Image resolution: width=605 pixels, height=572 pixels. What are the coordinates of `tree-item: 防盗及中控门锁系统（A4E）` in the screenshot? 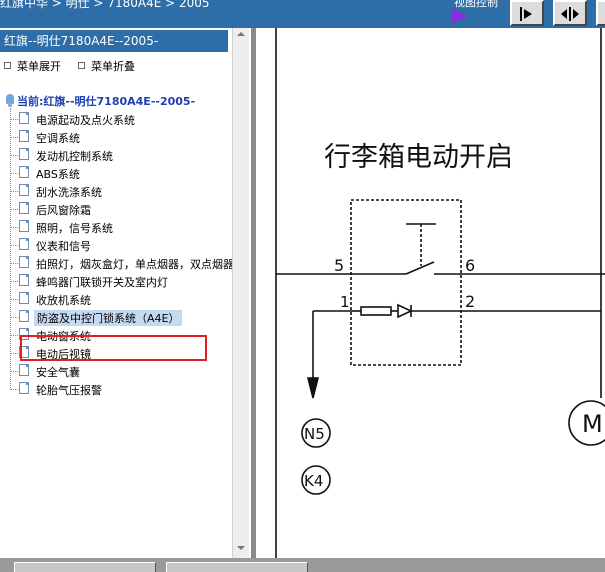 It's located at (122, 317).